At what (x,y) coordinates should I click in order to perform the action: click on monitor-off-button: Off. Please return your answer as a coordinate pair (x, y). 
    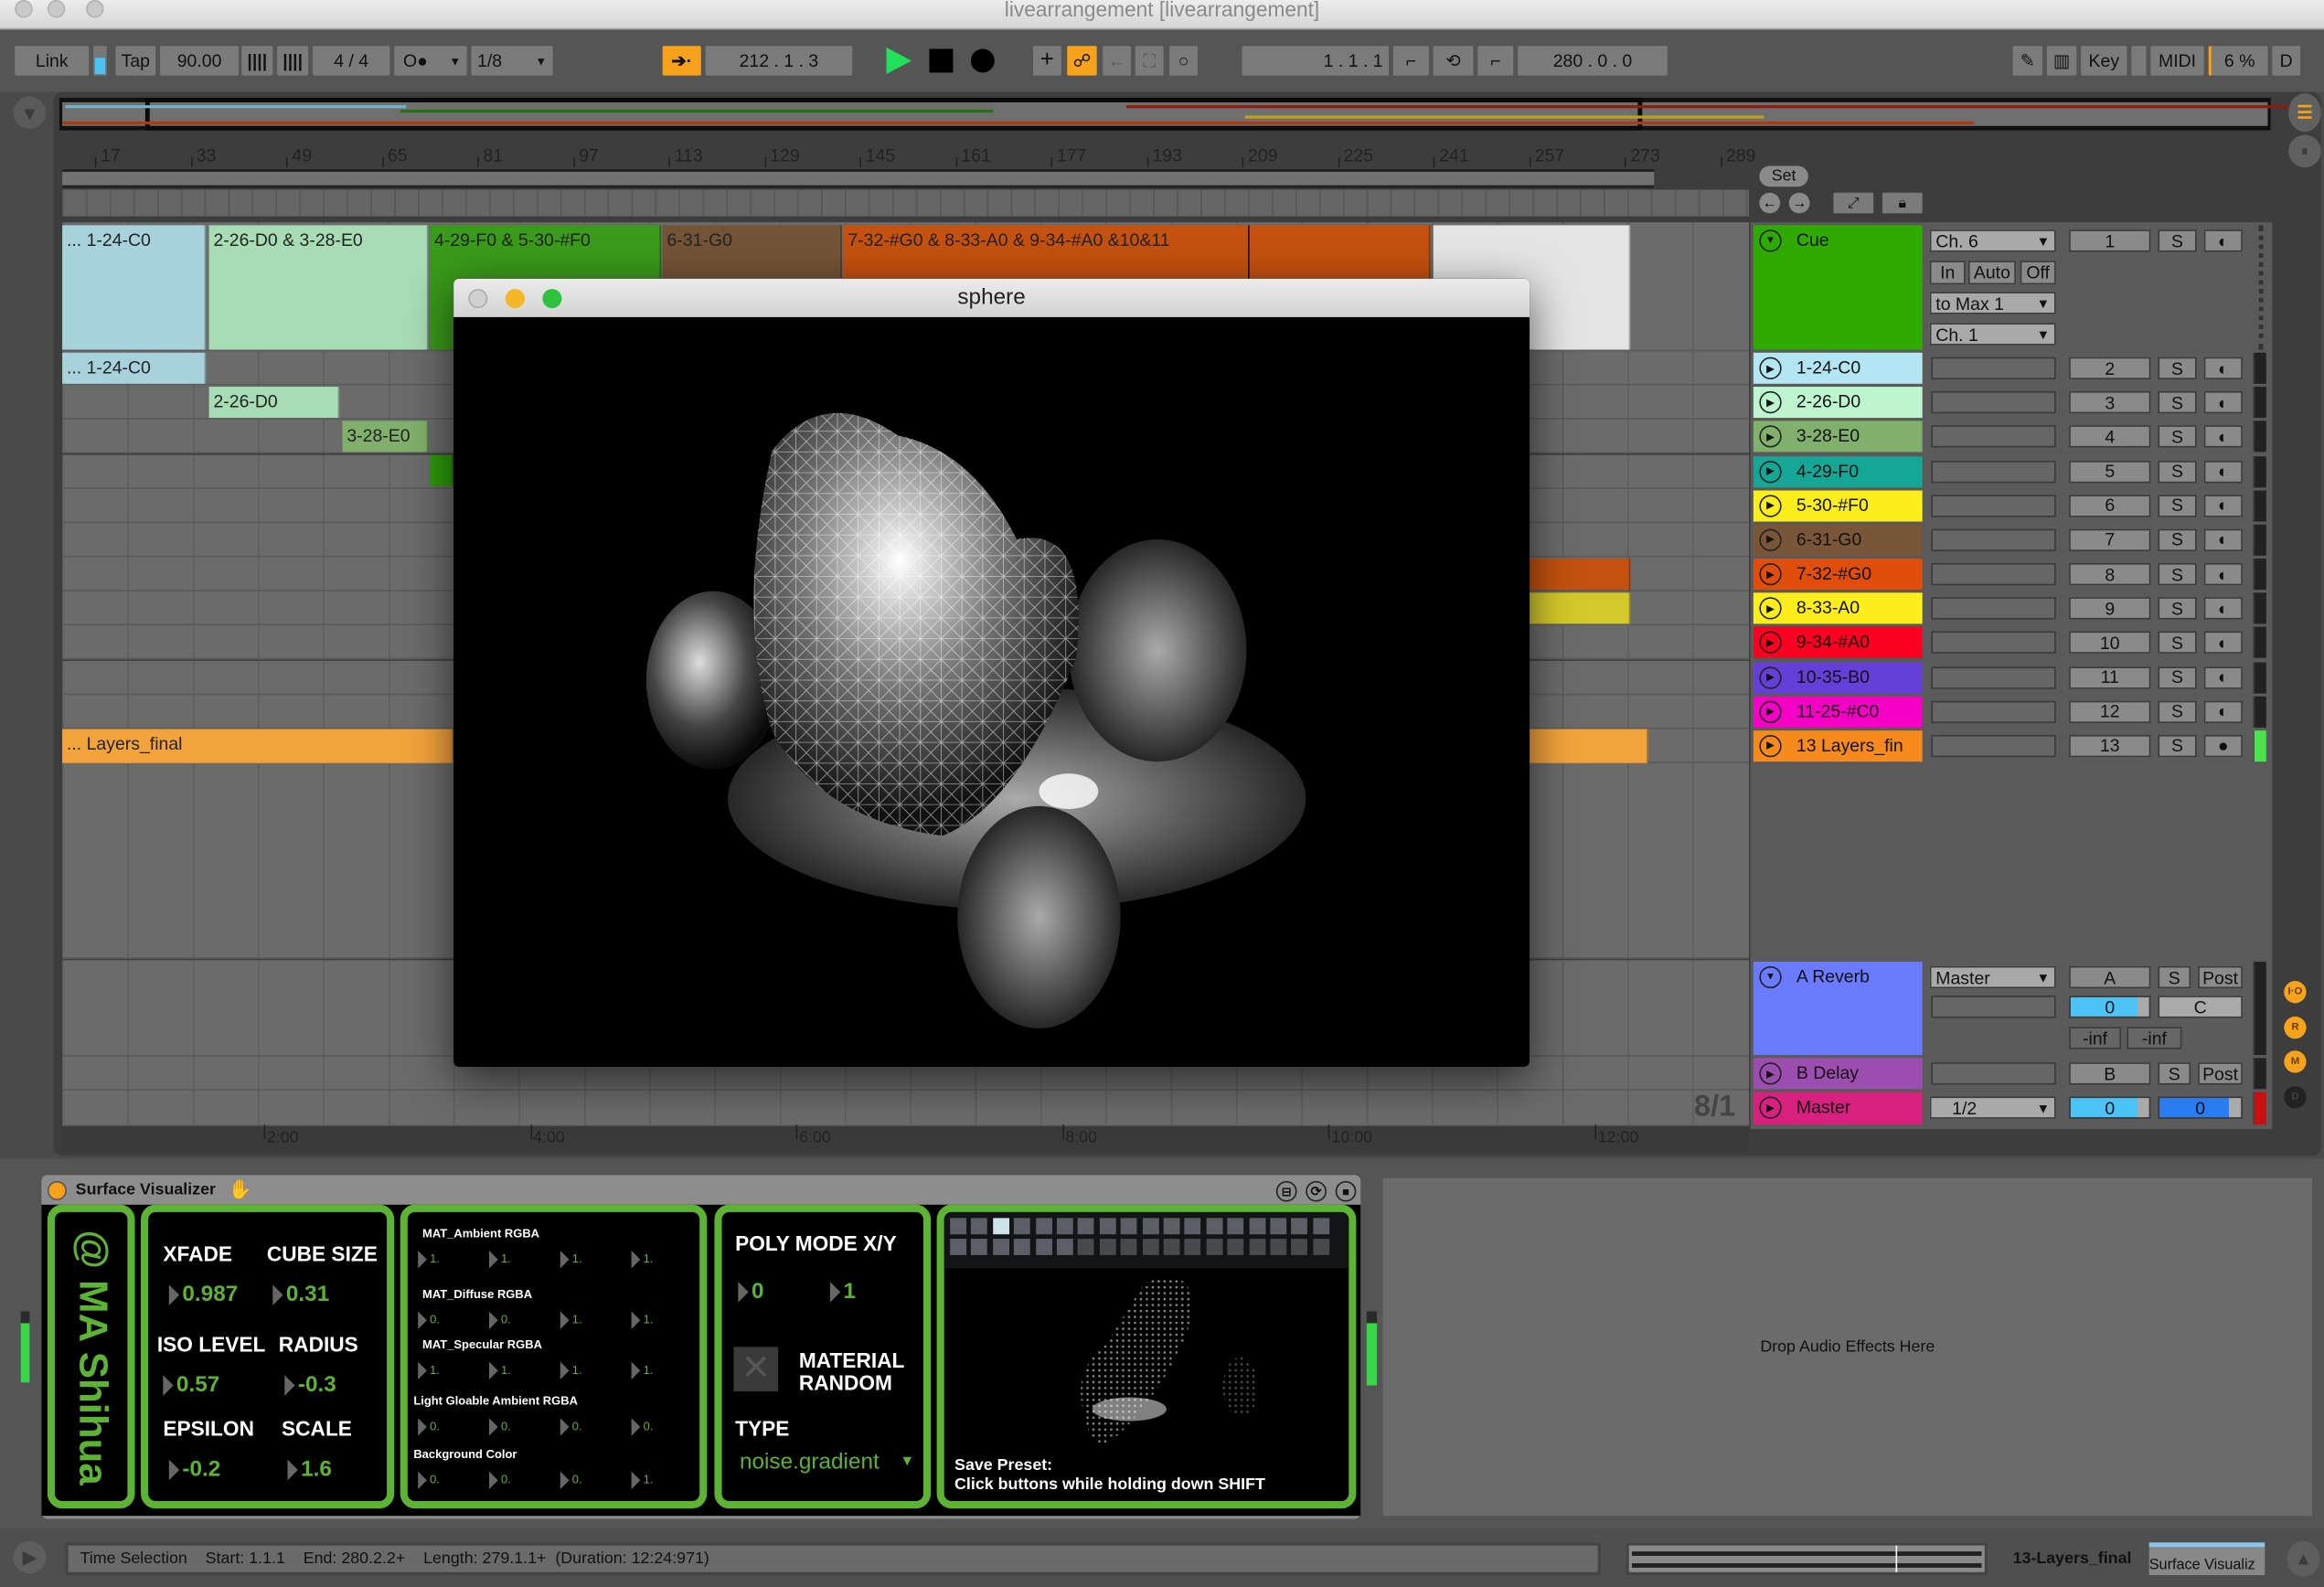
    Looking at the image, I should click on (2038, 273).